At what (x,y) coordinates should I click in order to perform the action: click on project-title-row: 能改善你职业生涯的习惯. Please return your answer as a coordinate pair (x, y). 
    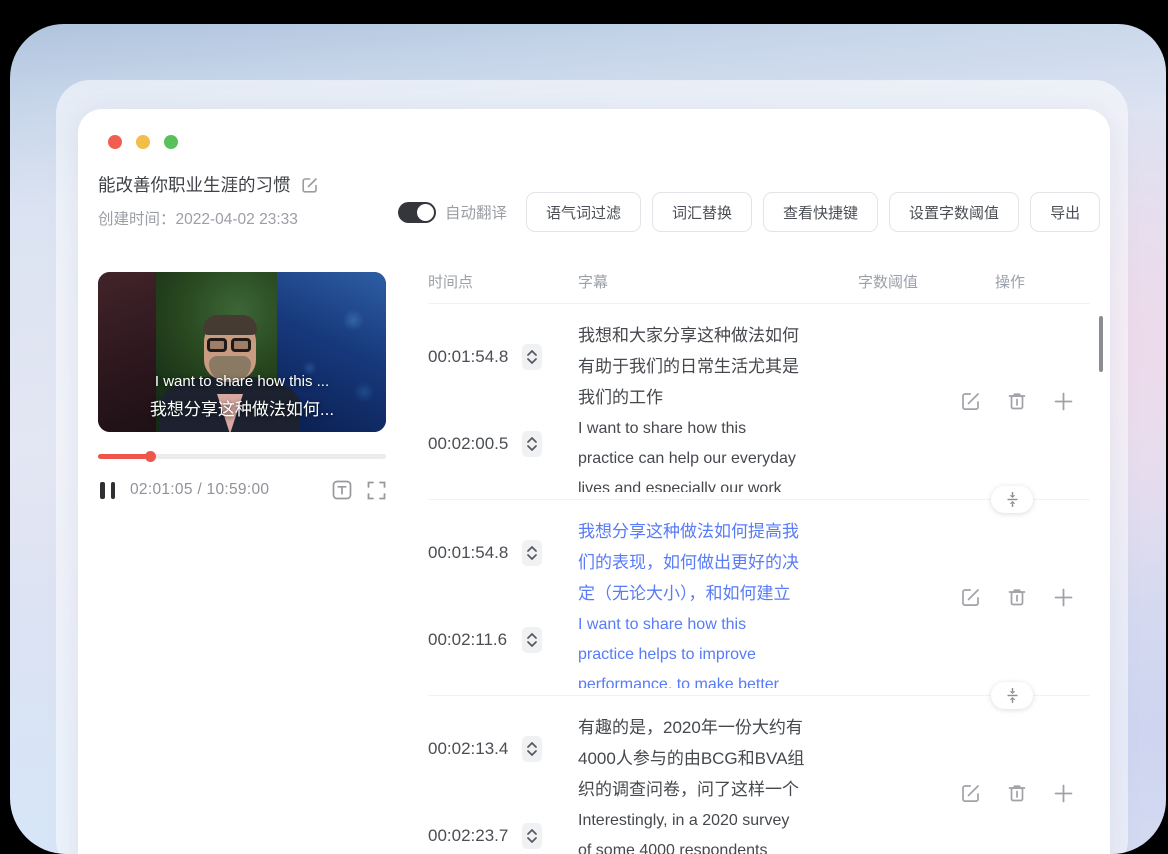
    Looking at the image, I should click on (208, 184).